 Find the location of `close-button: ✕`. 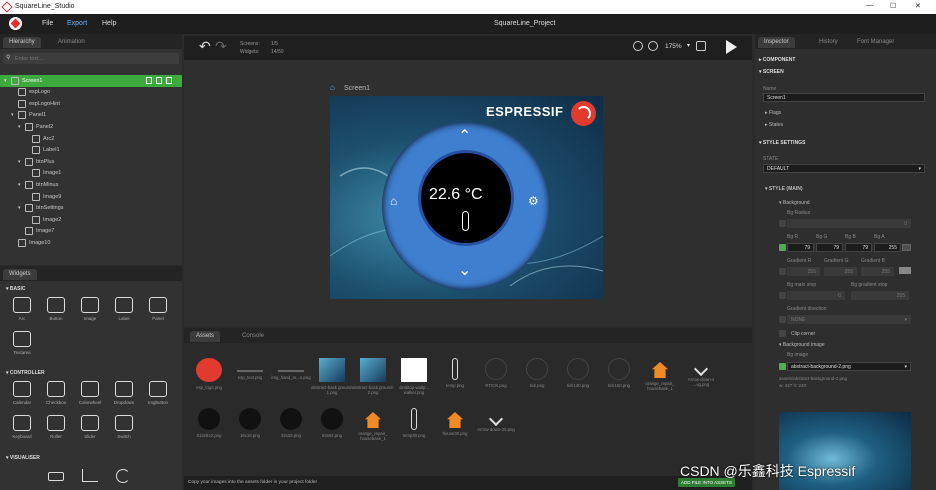

close-button: ✕ is located at coordinates (918, 6).